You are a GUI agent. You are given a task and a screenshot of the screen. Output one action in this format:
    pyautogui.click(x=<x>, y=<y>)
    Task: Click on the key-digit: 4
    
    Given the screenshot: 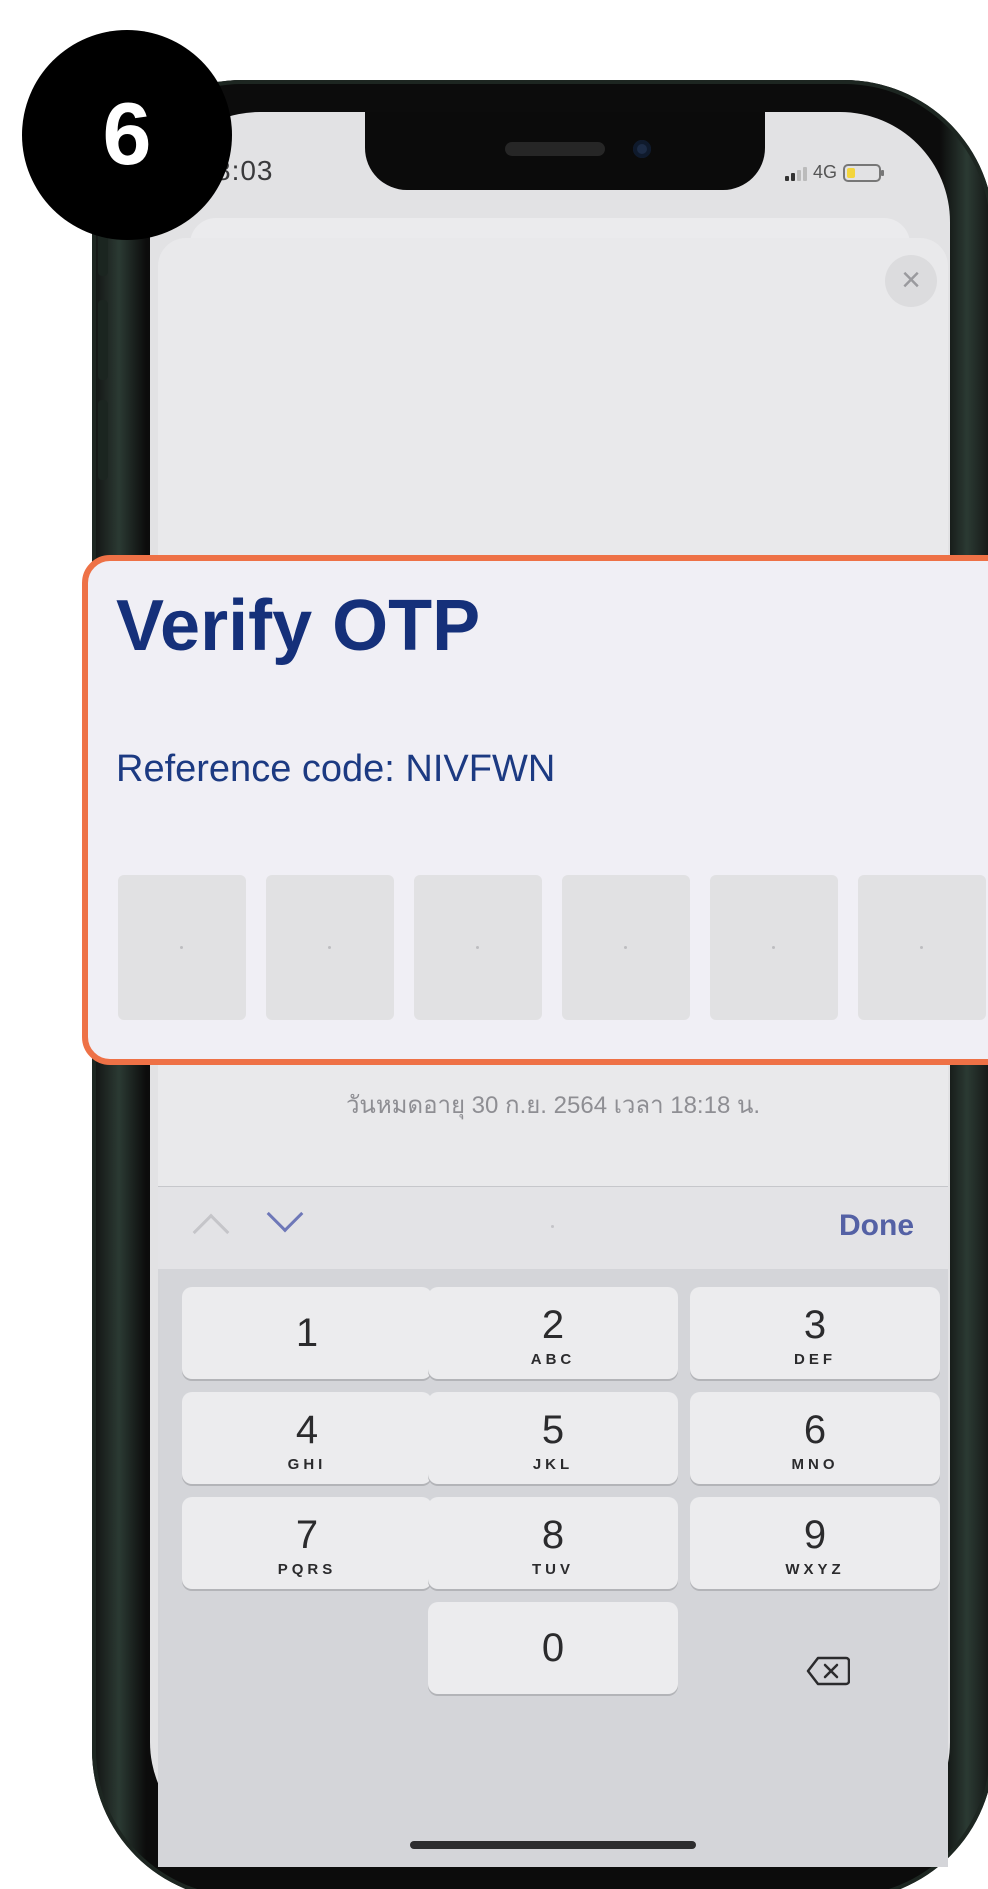 What is the action you would take?
    pyautogui.click(x=307, y=1430)
    